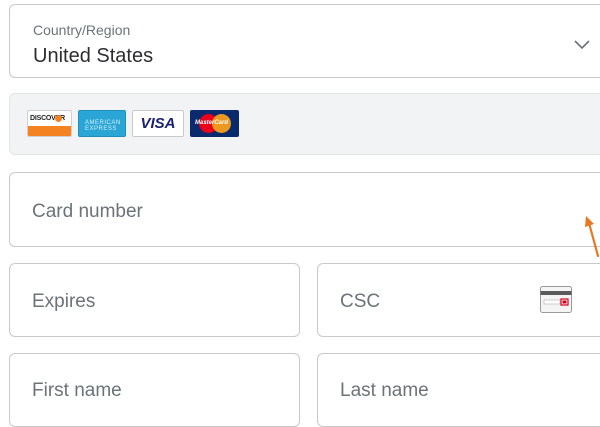 Image resolution: width=600 pixels, height=427 pixels. I want to click on mastercard-card-text: MasterCard, so click(212, 123).